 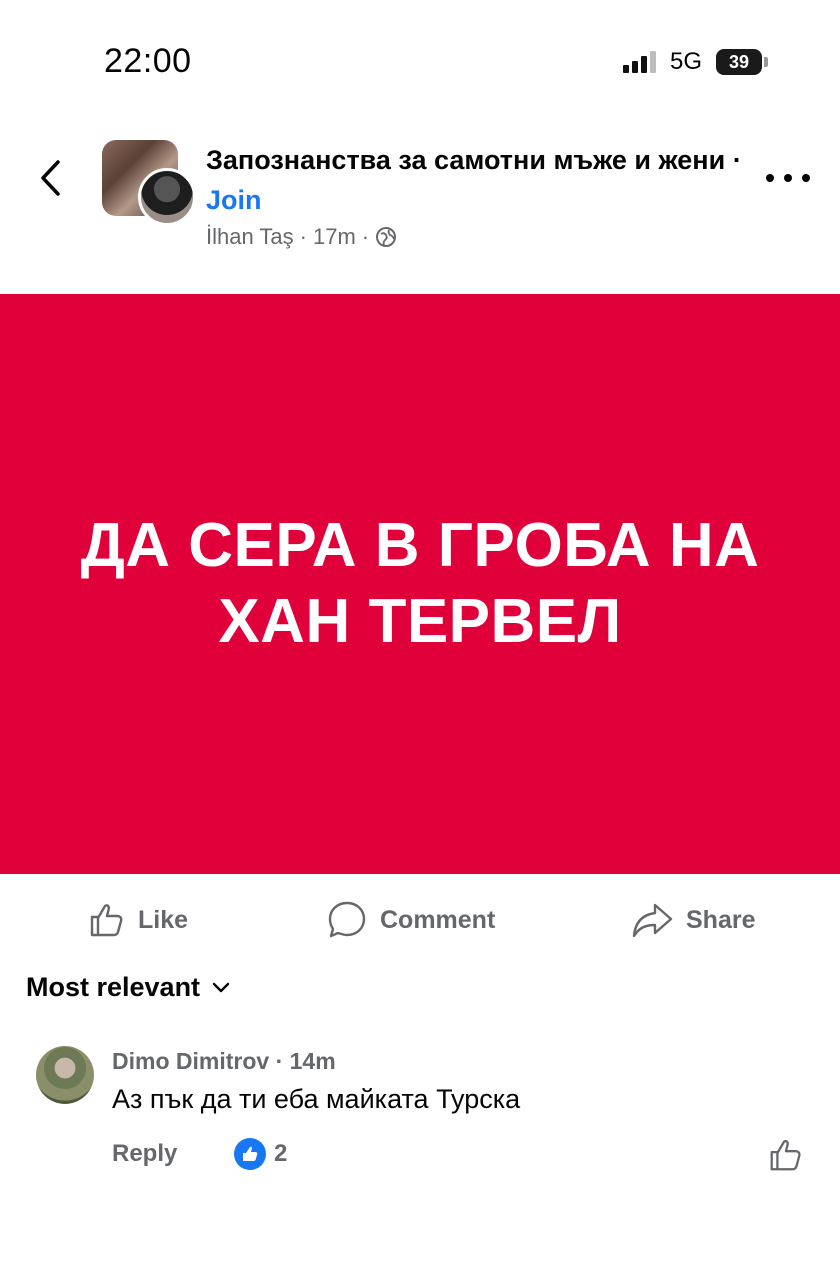 I want to click on commenter-meta: Dimo Dimitrov · 14m, so click(x=224, y=1061).